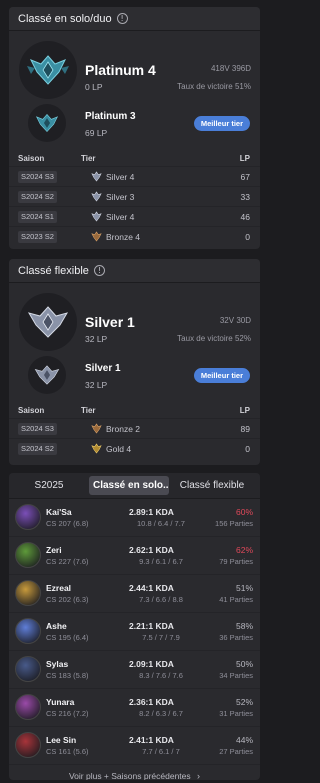 This screenshot has height=783, width=320. What do you see at coordinates (245, 177) in the screenshot?
I see `history-lp: 67` at bounding box center [245, 177].